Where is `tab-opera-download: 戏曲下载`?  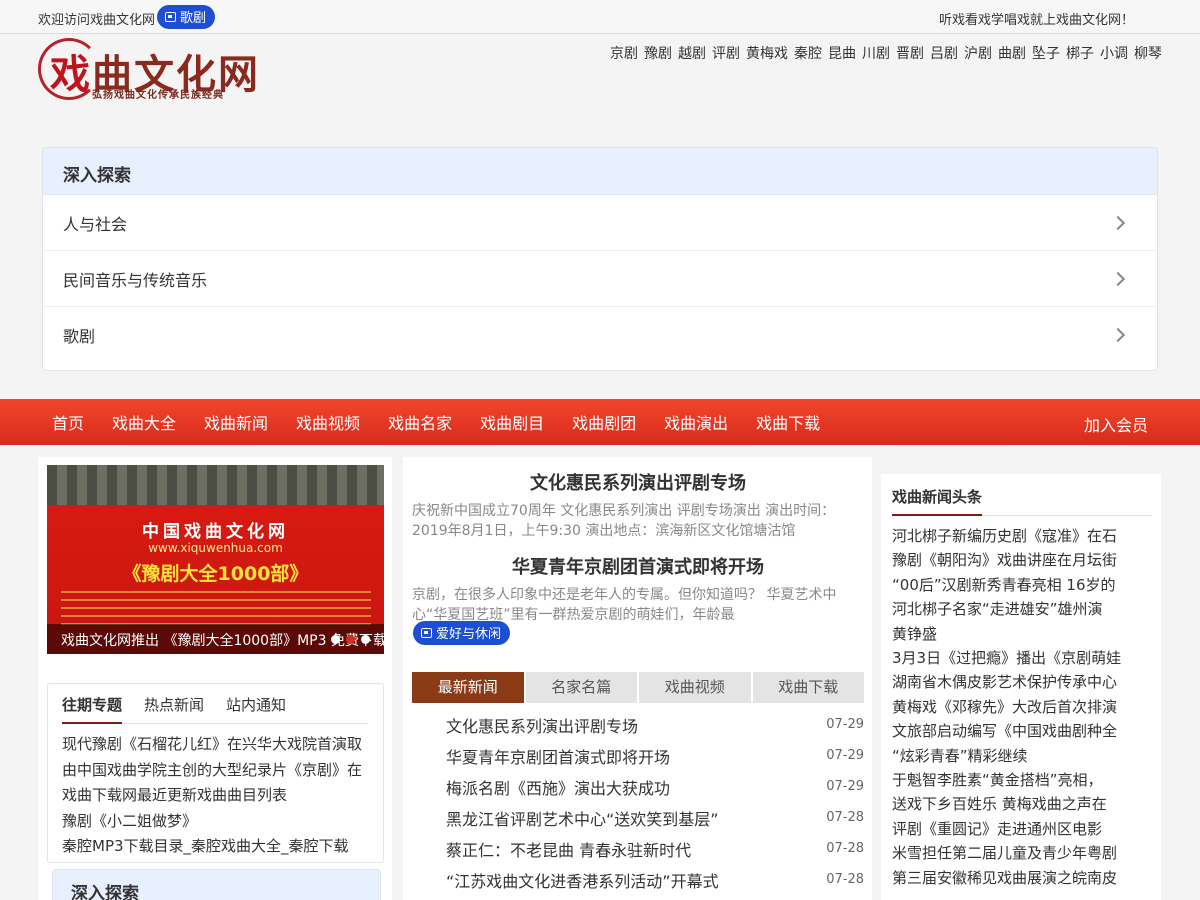 tab-opera-download: 戏曲下载 is located at coordinates (809, 687).